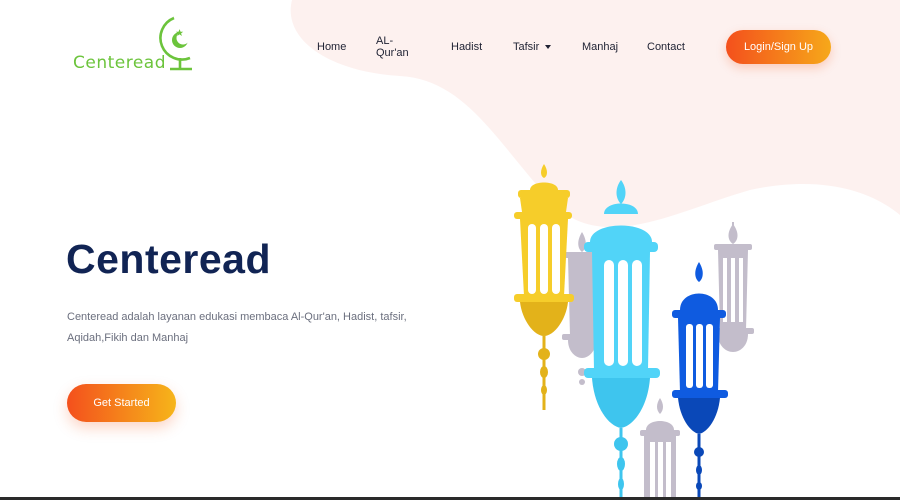  Describe the element at coordinates (548, 47) in the screenshot. I see `caret-down-icon` at that location.